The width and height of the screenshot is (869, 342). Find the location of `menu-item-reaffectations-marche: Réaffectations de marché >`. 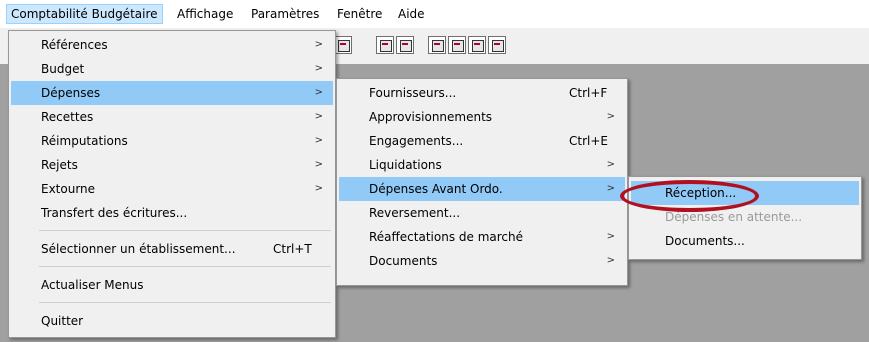

menu-item-reaffectations-marche: Réaffectations de marché > is located at coordinates (482, 237).